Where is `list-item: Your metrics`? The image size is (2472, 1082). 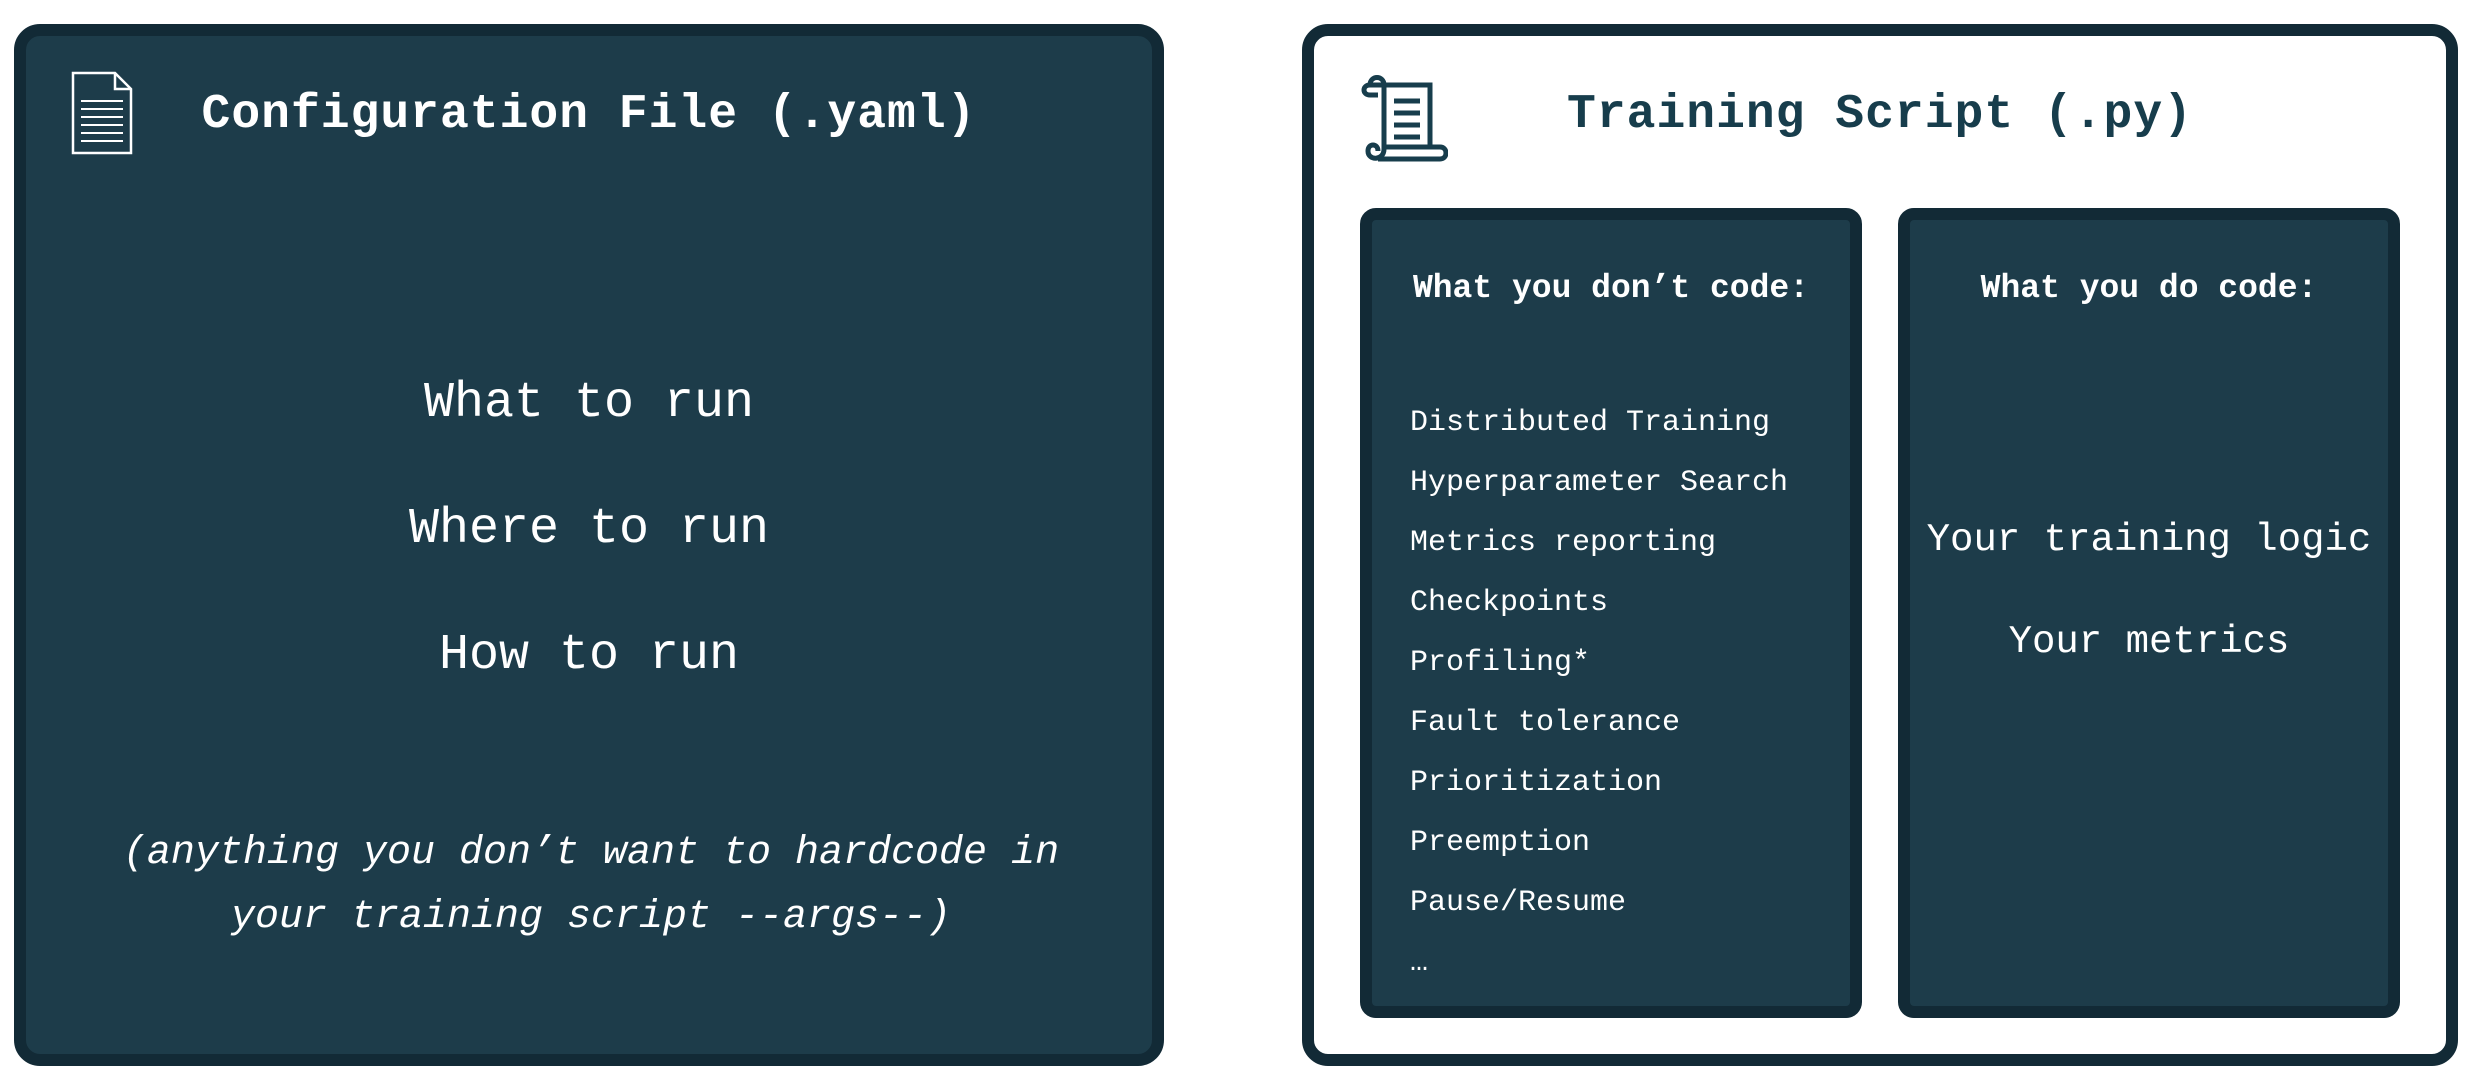 list-item: Your metrics is located at coordinates (2149, 642).